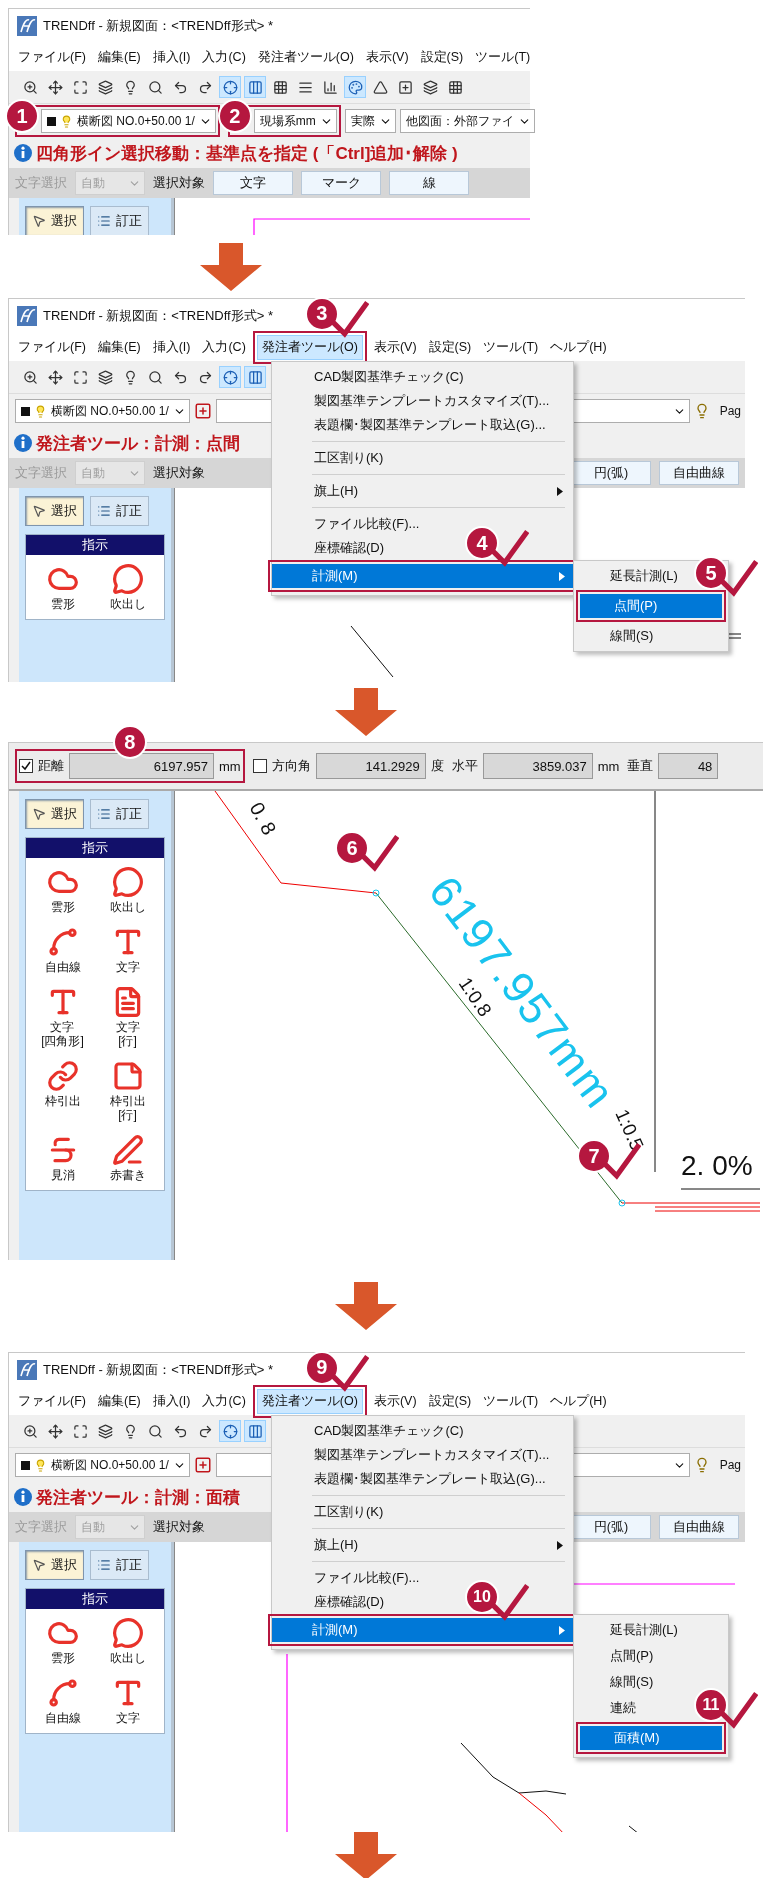 The width and height of the screenshot is (763, 1878). I want to click on value-field: 48, so click(688, 766).